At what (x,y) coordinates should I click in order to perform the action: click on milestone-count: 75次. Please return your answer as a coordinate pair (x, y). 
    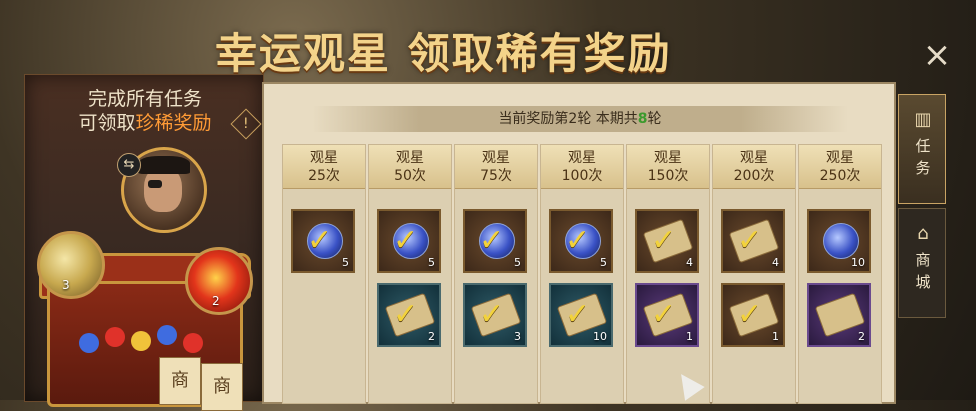
    Looking at the image, I should click on (496, 176).